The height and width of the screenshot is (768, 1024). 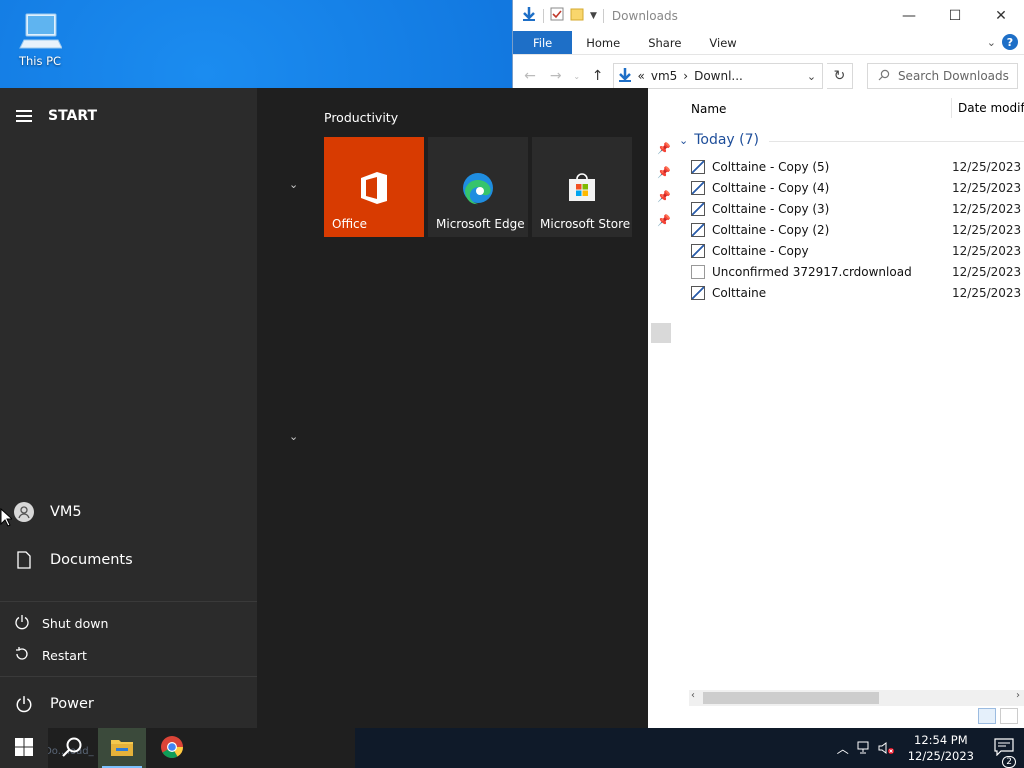 What do you see at coordinates (543, 42) in the screenshot?
I see `tab-file: File` at bounding box center [543, 42].